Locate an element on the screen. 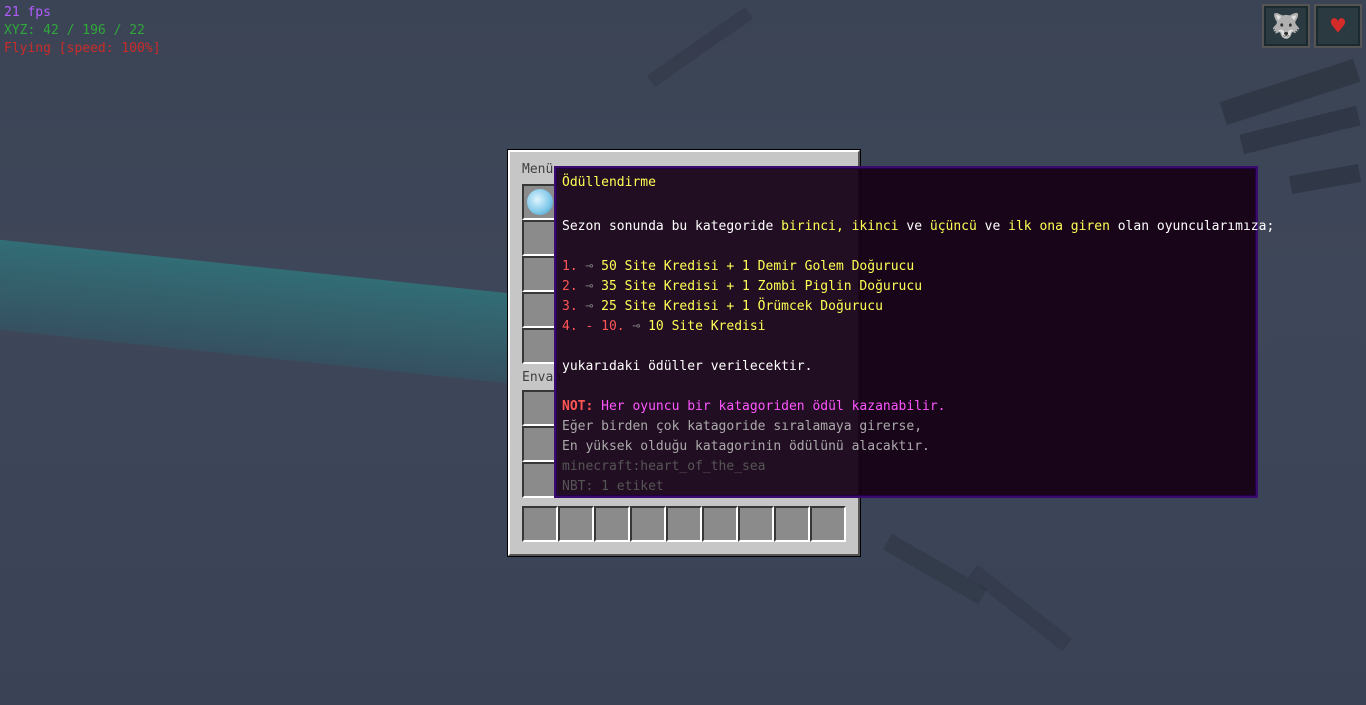 The height and width of the screenshot is (705, 1366). item-id: minecraft:heart_of_the_sea is located at coordinates (664, 466).